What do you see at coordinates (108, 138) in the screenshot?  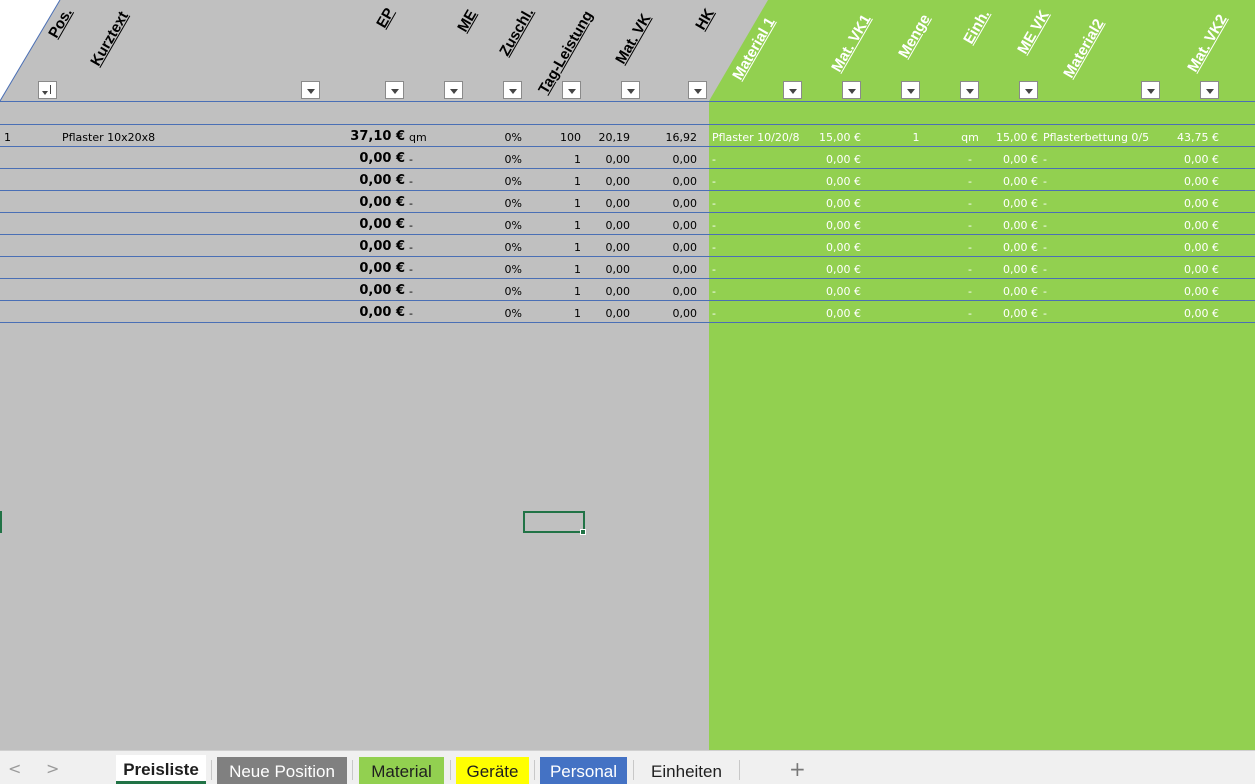 I see `cell-kurztext: Pflaster 10x20x8` at bounding box center [108, 138].